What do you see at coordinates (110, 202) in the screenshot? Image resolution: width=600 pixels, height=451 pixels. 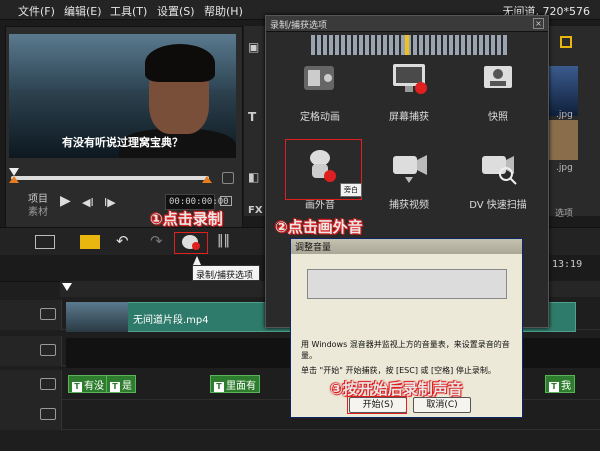 I see `next-frame-icon: Ⅰ▶` at bounding box center [110, 202].